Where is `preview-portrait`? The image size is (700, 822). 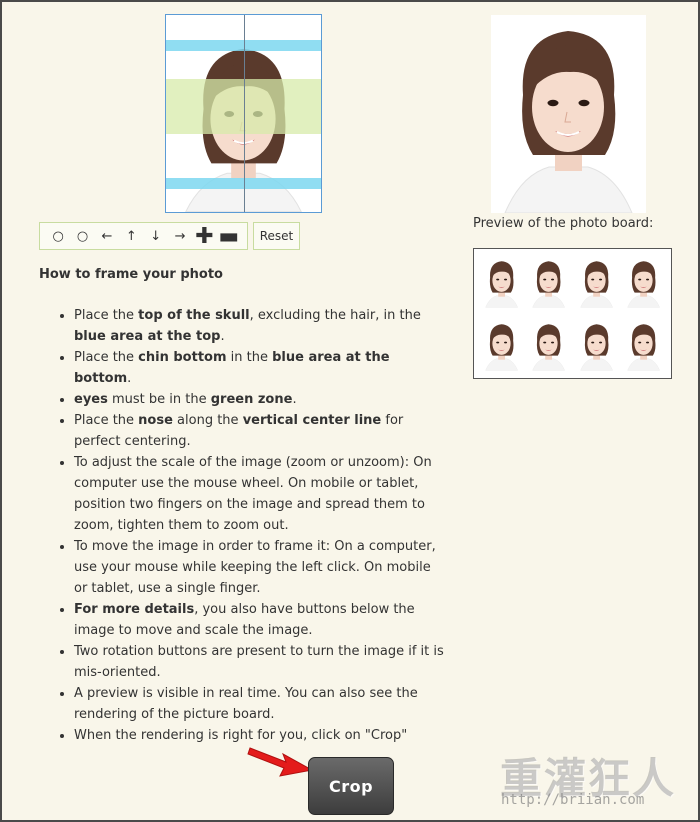 preview-portrait is located at coordinates (568, 114).